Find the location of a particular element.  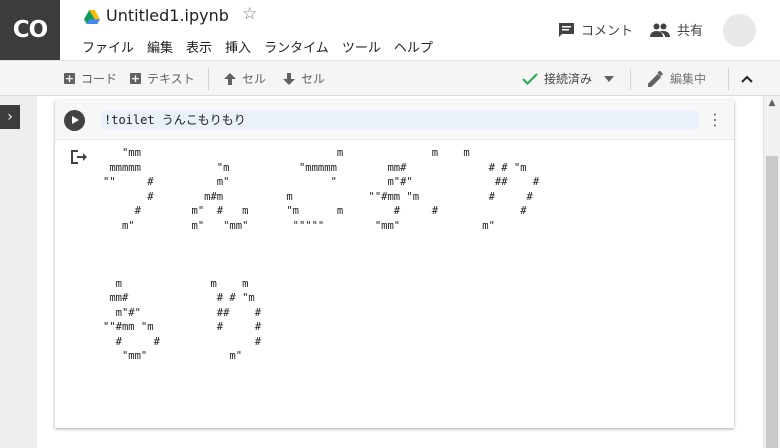

runtime-status-button: 接続済み is located at coordinates (568, 78).